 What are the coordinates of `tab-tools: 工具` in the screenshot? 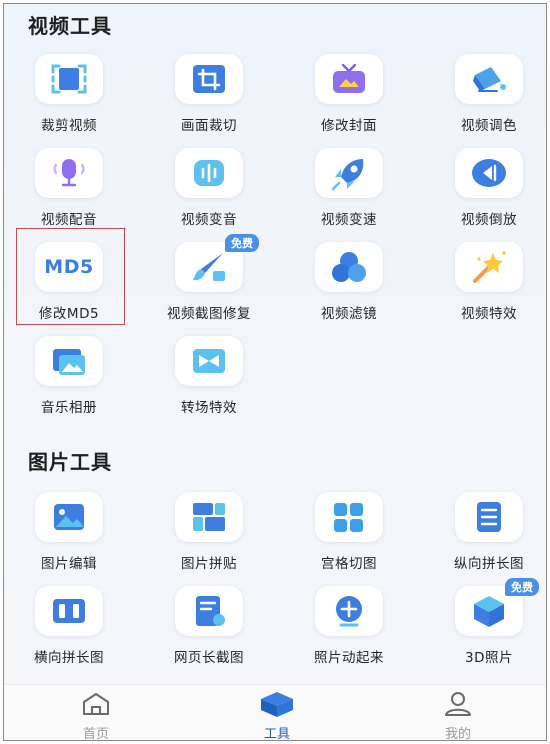 It's located at (277, 716).